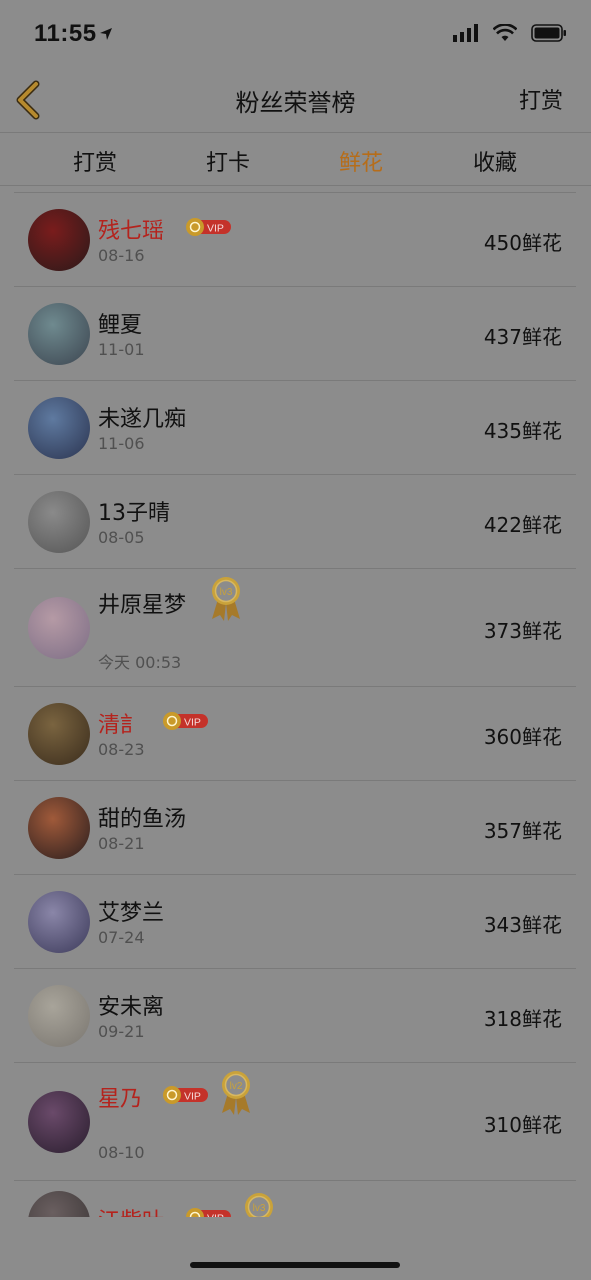 The image size is (591, 1280). Describe the element at coordinates (236, 1093) in the screenshot. I see `level-medal-icon: lv2` at that location.